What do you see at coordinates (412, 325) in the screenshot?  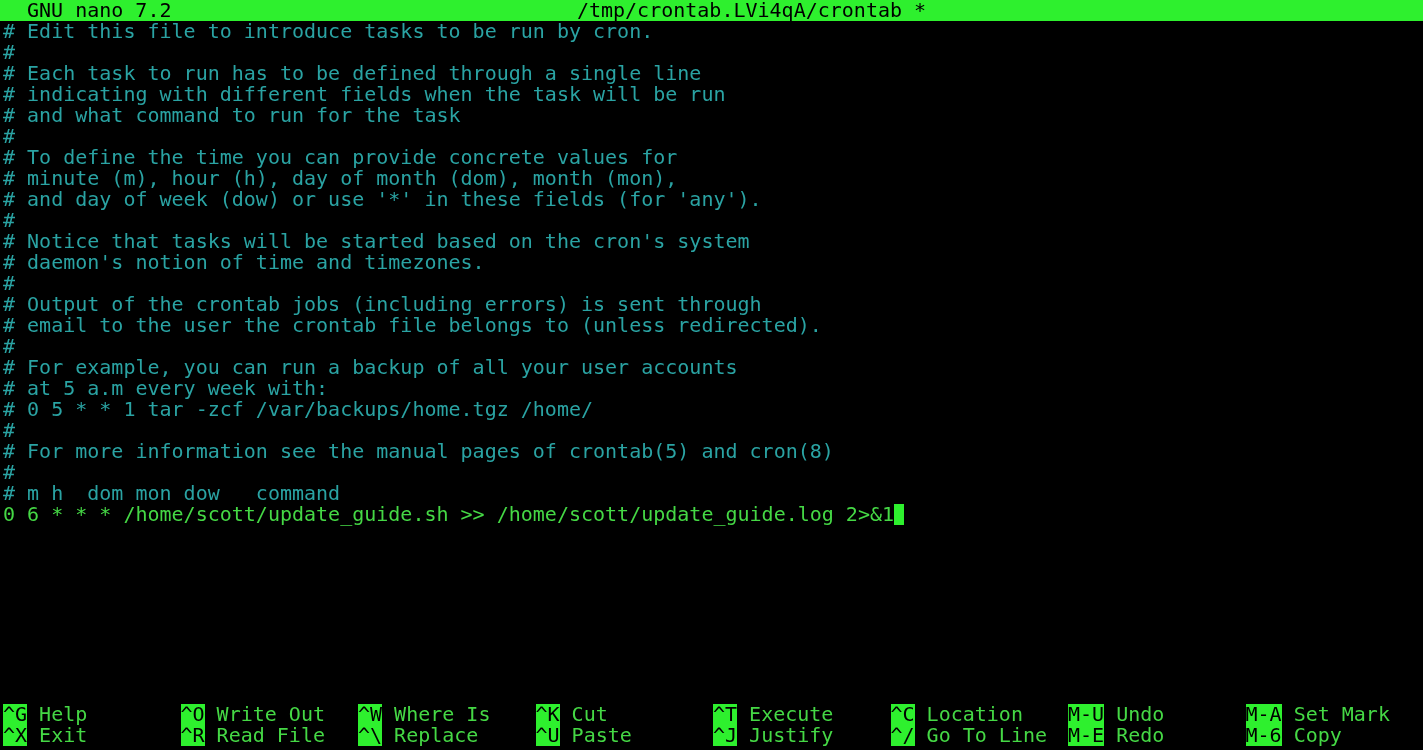 I see `code-line: # email to the user the crontab file belongs to (unless redirected).` at bounding box center [412, 325].